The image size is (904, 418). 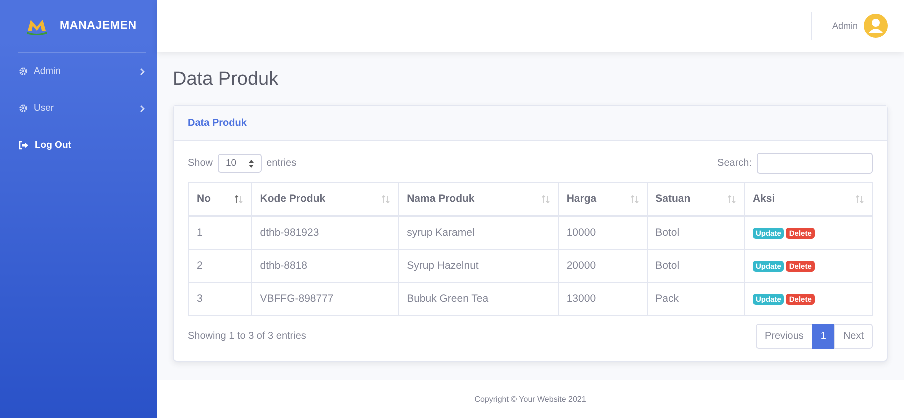 I want to click on pagination-button: Next, so click(x=853, y=336).